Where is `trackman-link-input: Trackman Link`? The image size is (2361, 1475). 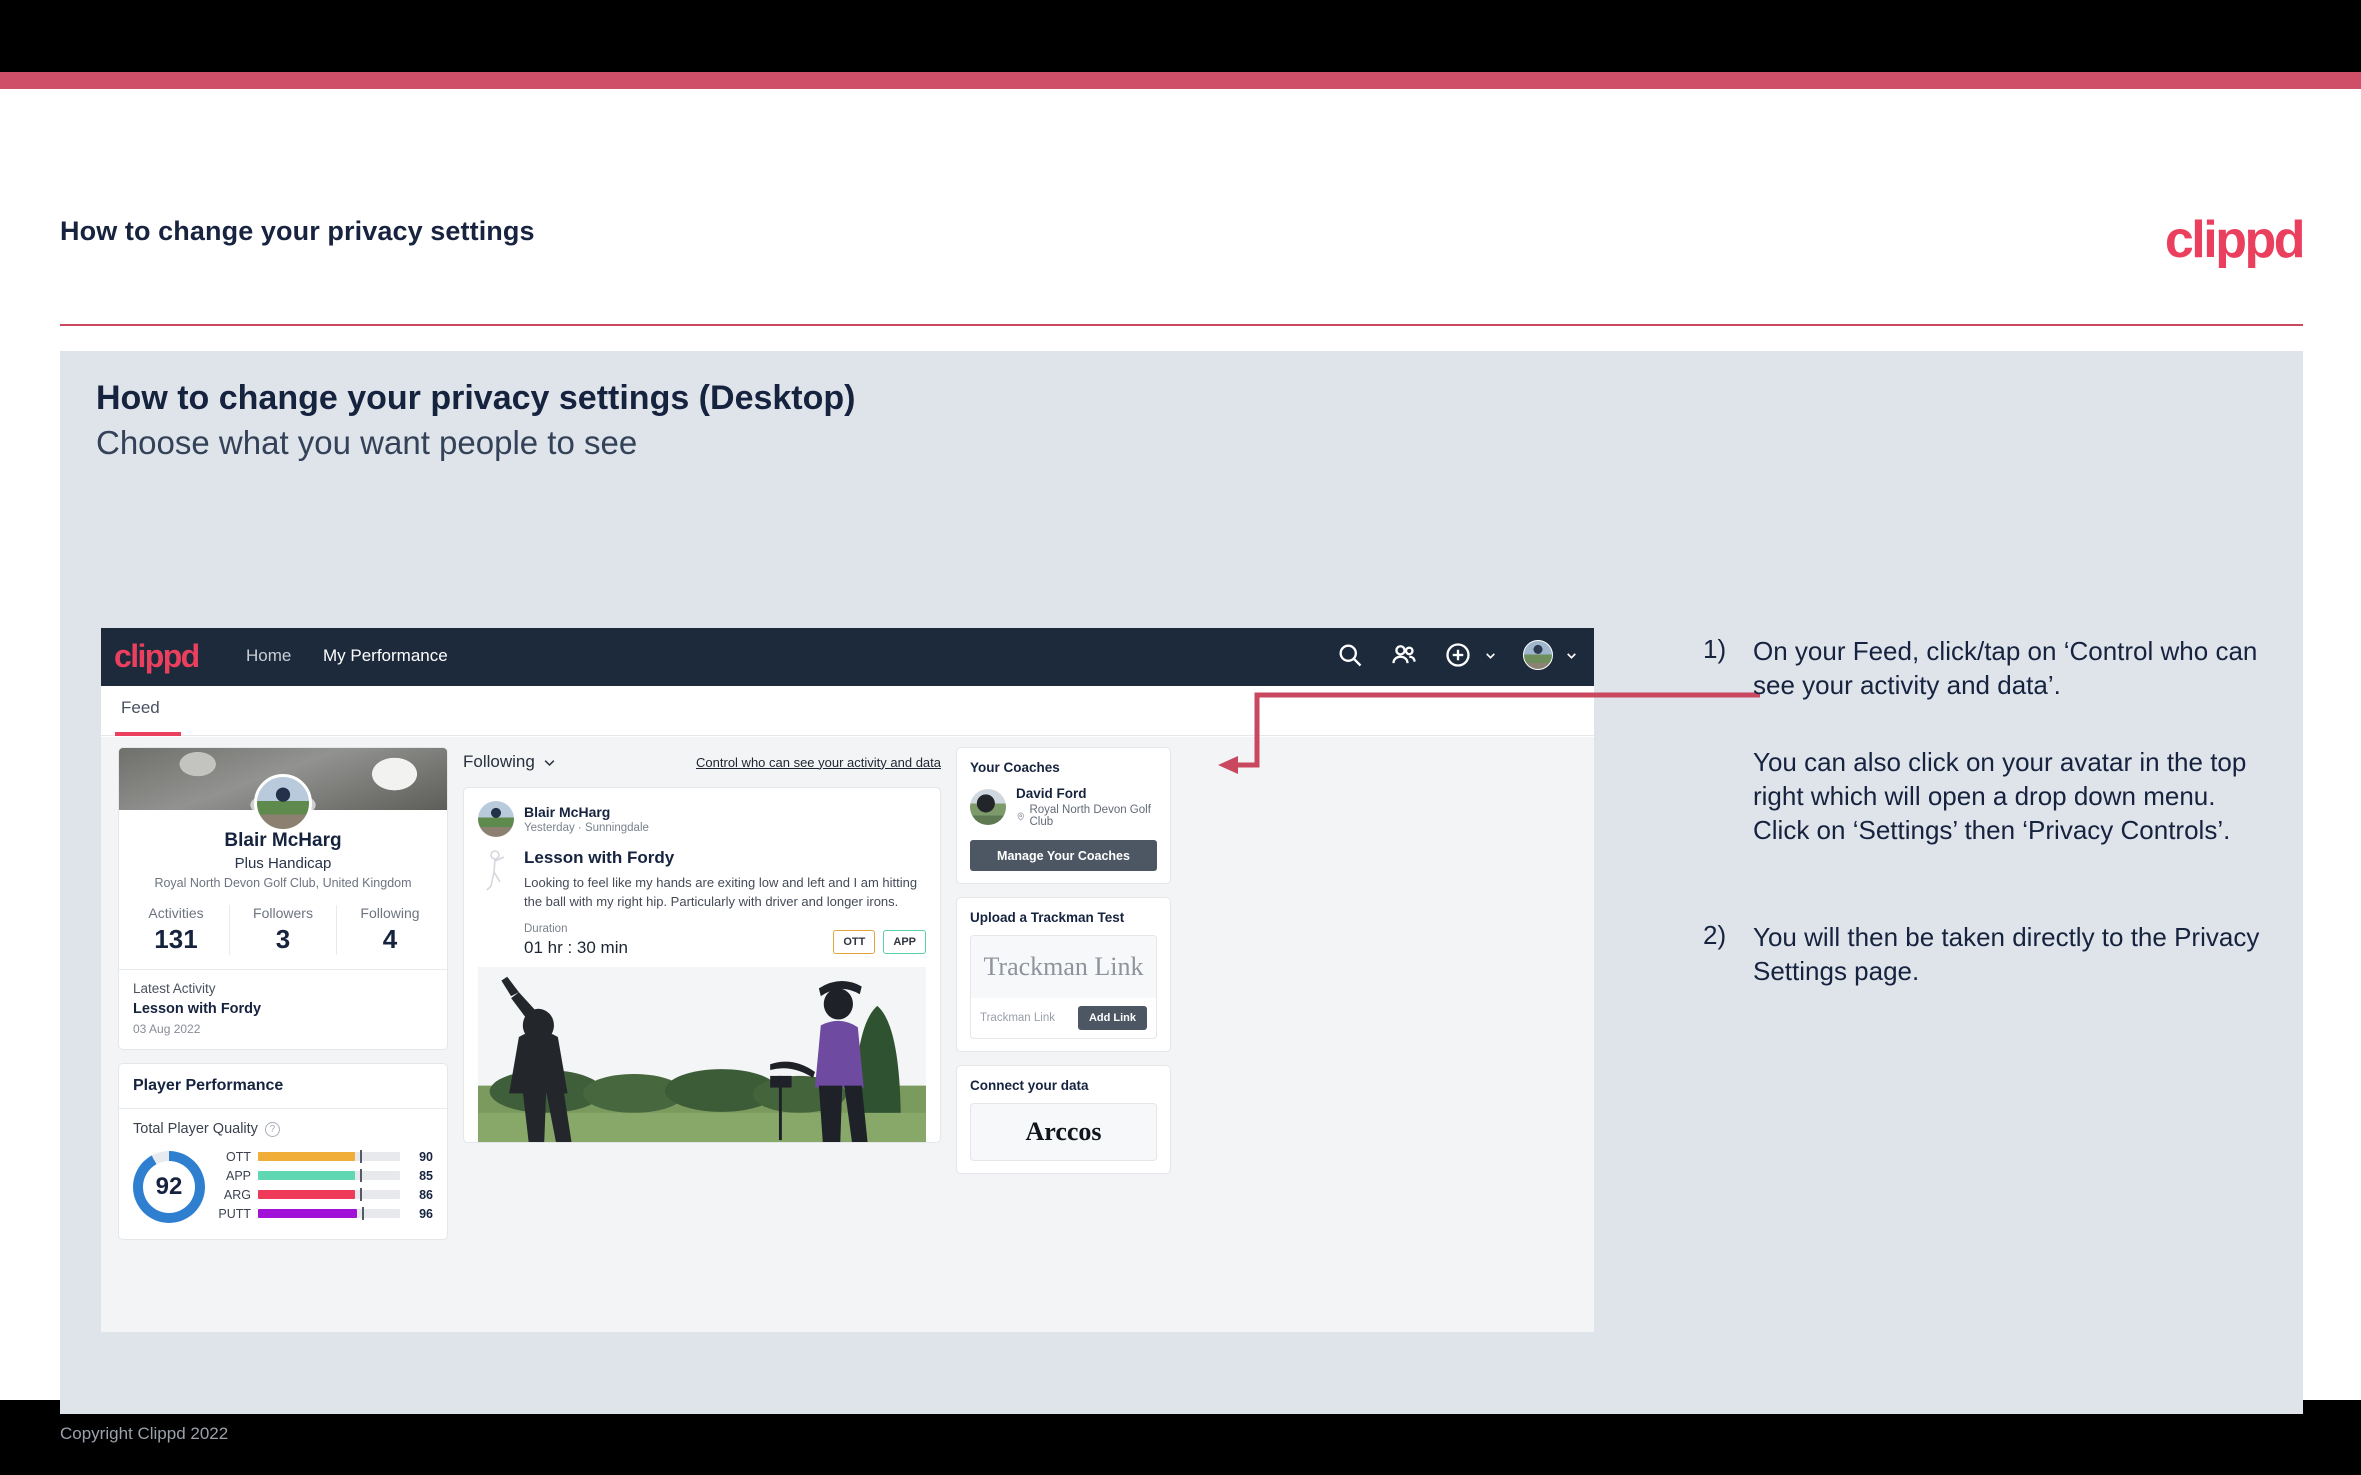
trackman-link-input: Trackman Link is located at coordinates (1017, 1018).